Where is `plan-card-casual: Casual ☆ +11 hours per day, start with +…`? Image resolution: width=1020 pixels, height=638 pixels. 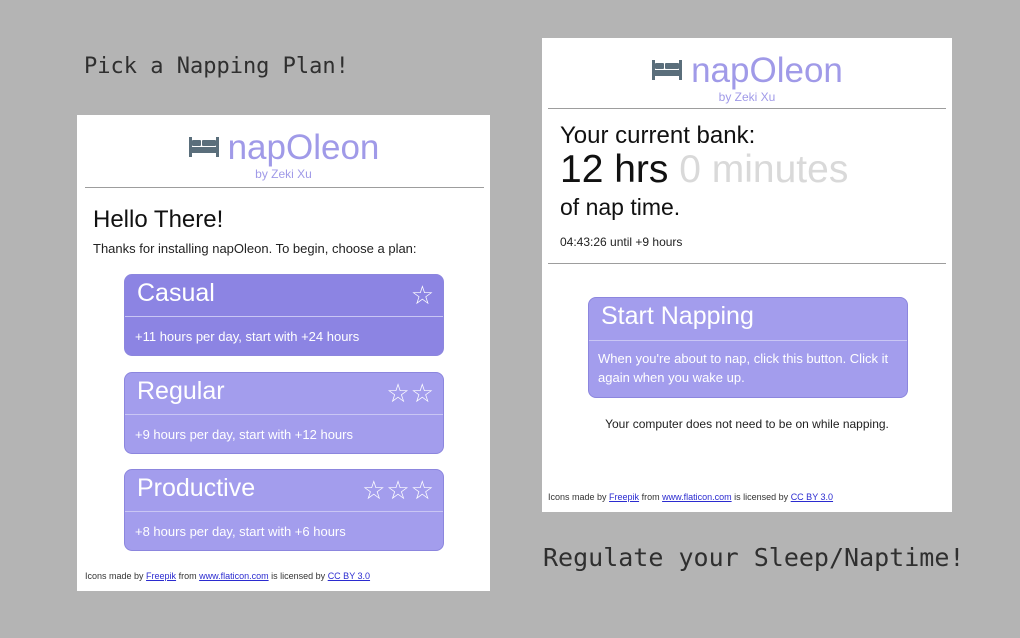
plan-card-casual: Casual ☆ +11 hours per day, start with +… is located at coordinates (284, 315).